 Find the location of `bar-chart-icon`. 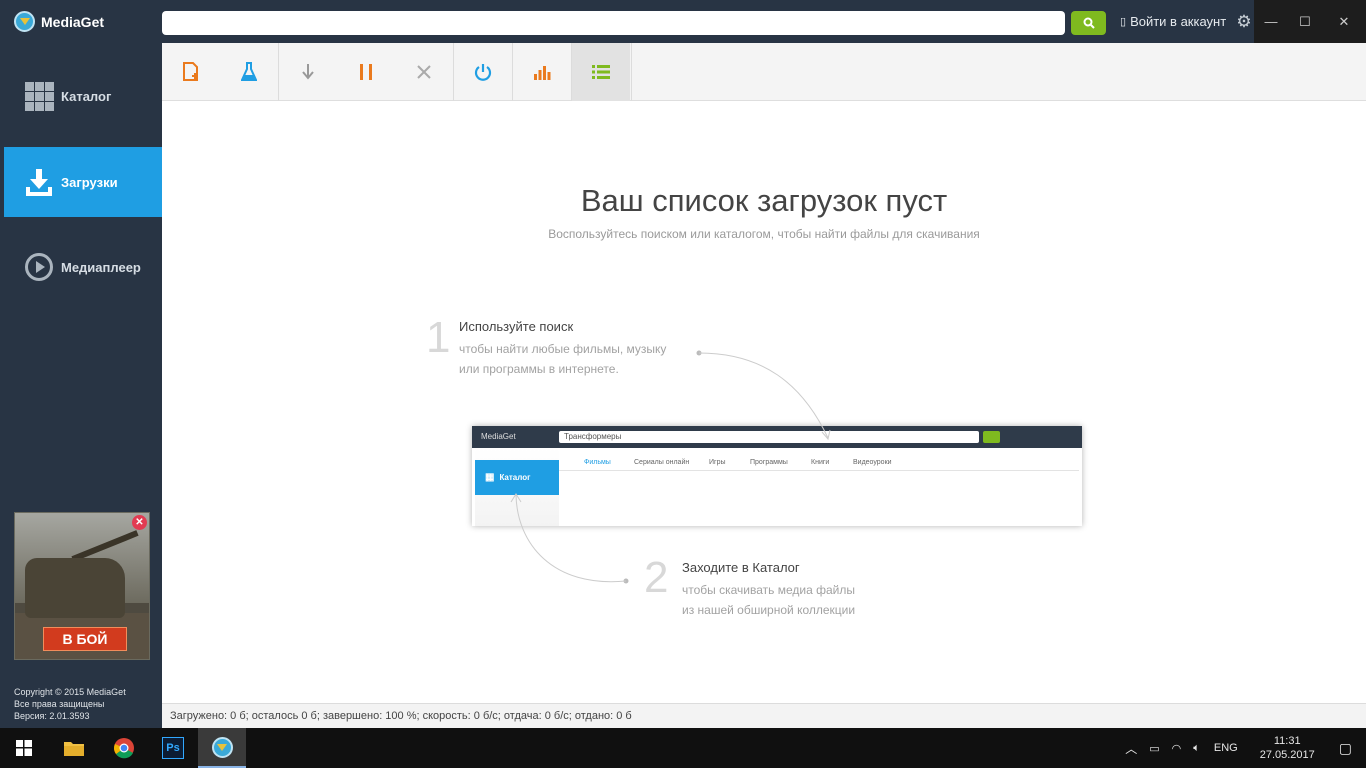

bar-chart-icon is located at coordinates (542, 73).